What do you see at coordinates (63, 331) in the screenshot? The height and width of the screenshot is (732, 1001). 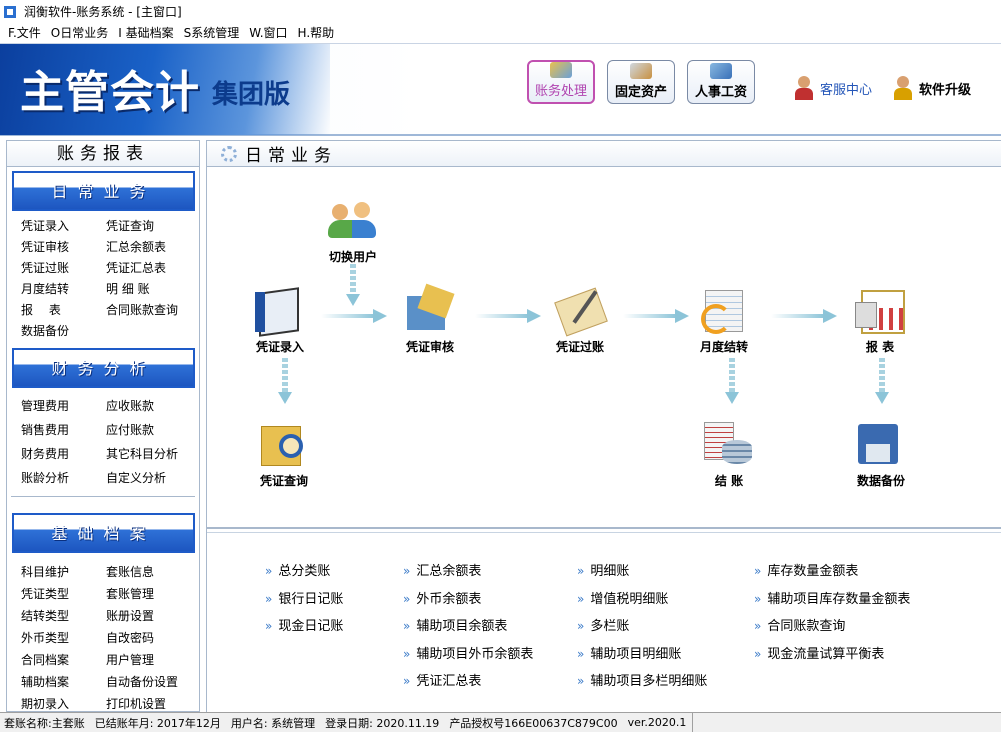 I see `link-data-backup: 数据备份` at bounding box center [63, 331].